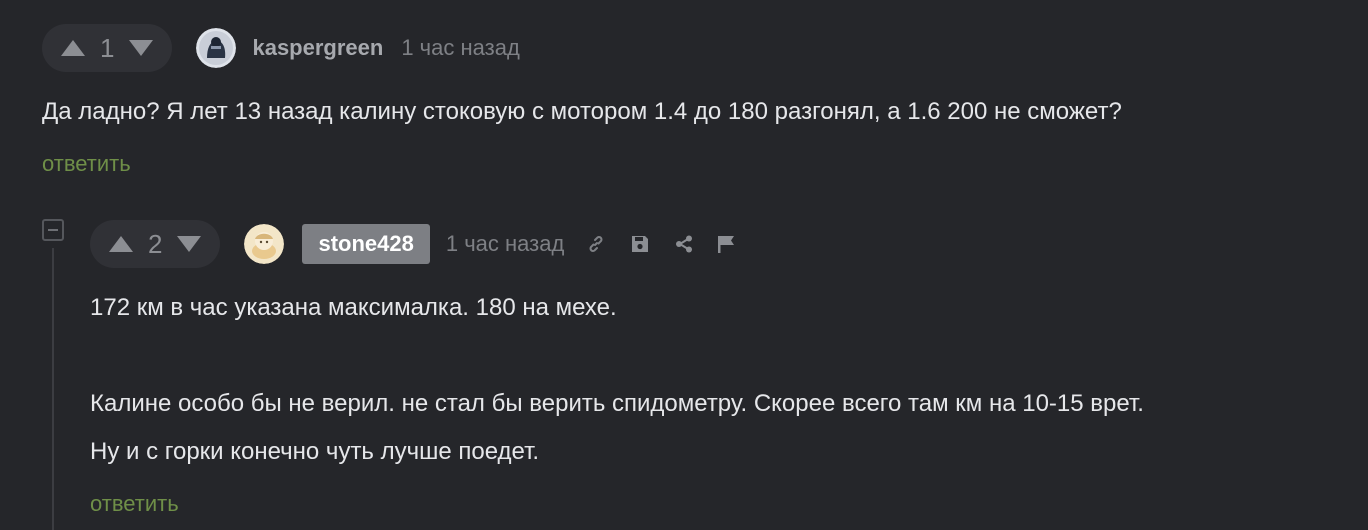 This screenshot has height=530, width=1368. Describe the element at coordinates (315, 451) in the screenshot. I see `text-line: Ну и с горки конечно чуть лучше поедет.` at that location.